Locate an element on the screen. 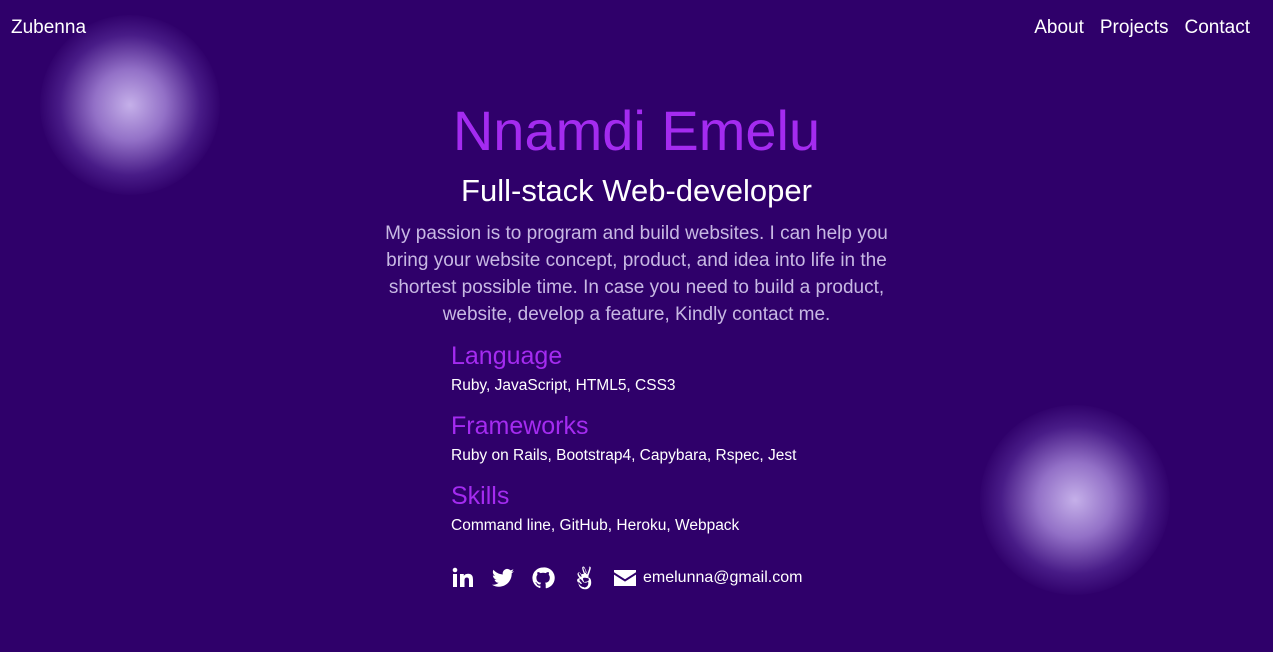  envelope-icon is located at coordinates (625, 578).